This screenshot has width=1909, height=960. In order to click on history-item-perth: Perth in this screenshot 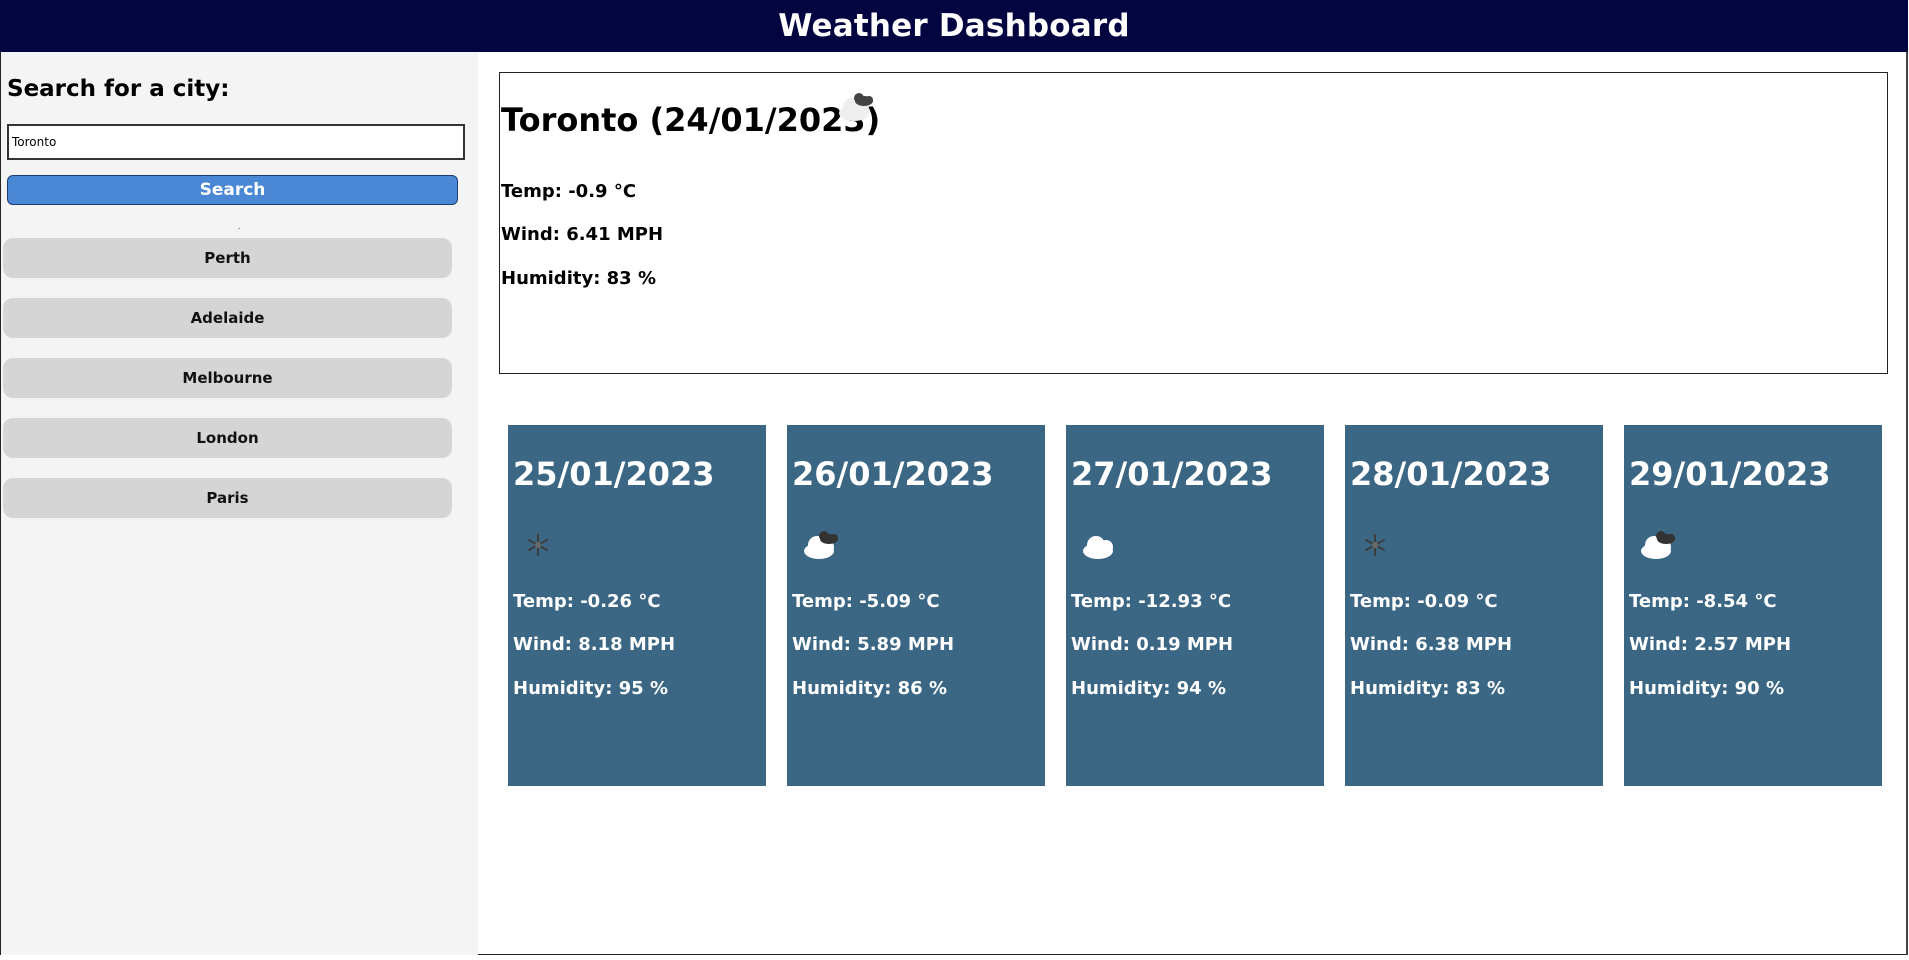, I will do `click(227, 258)`.